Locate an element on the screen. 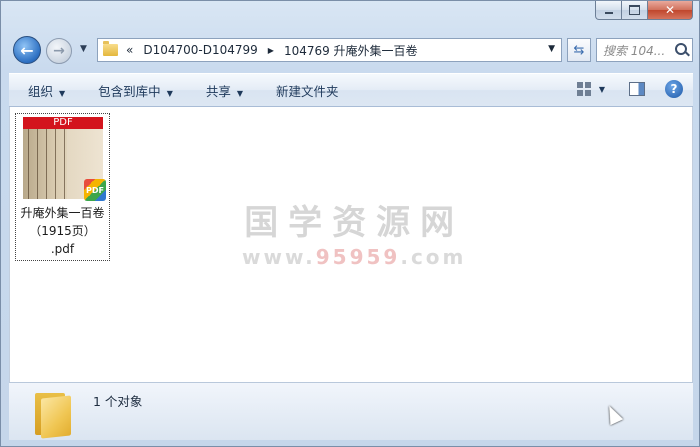 Image resolution: width=700 pixels, height=447 pixels. change-view-icon is located at coordinates (583, 89).